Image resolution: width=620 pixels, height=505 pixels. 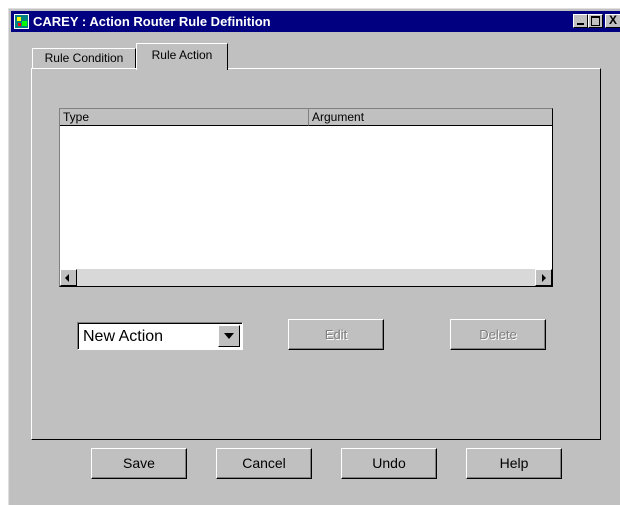 What do you see at coordinates (315, 21) in the screenshot?
I see `title-bar: CAREY : Action Router Rule Definition X` at bounding box center [315, 21].